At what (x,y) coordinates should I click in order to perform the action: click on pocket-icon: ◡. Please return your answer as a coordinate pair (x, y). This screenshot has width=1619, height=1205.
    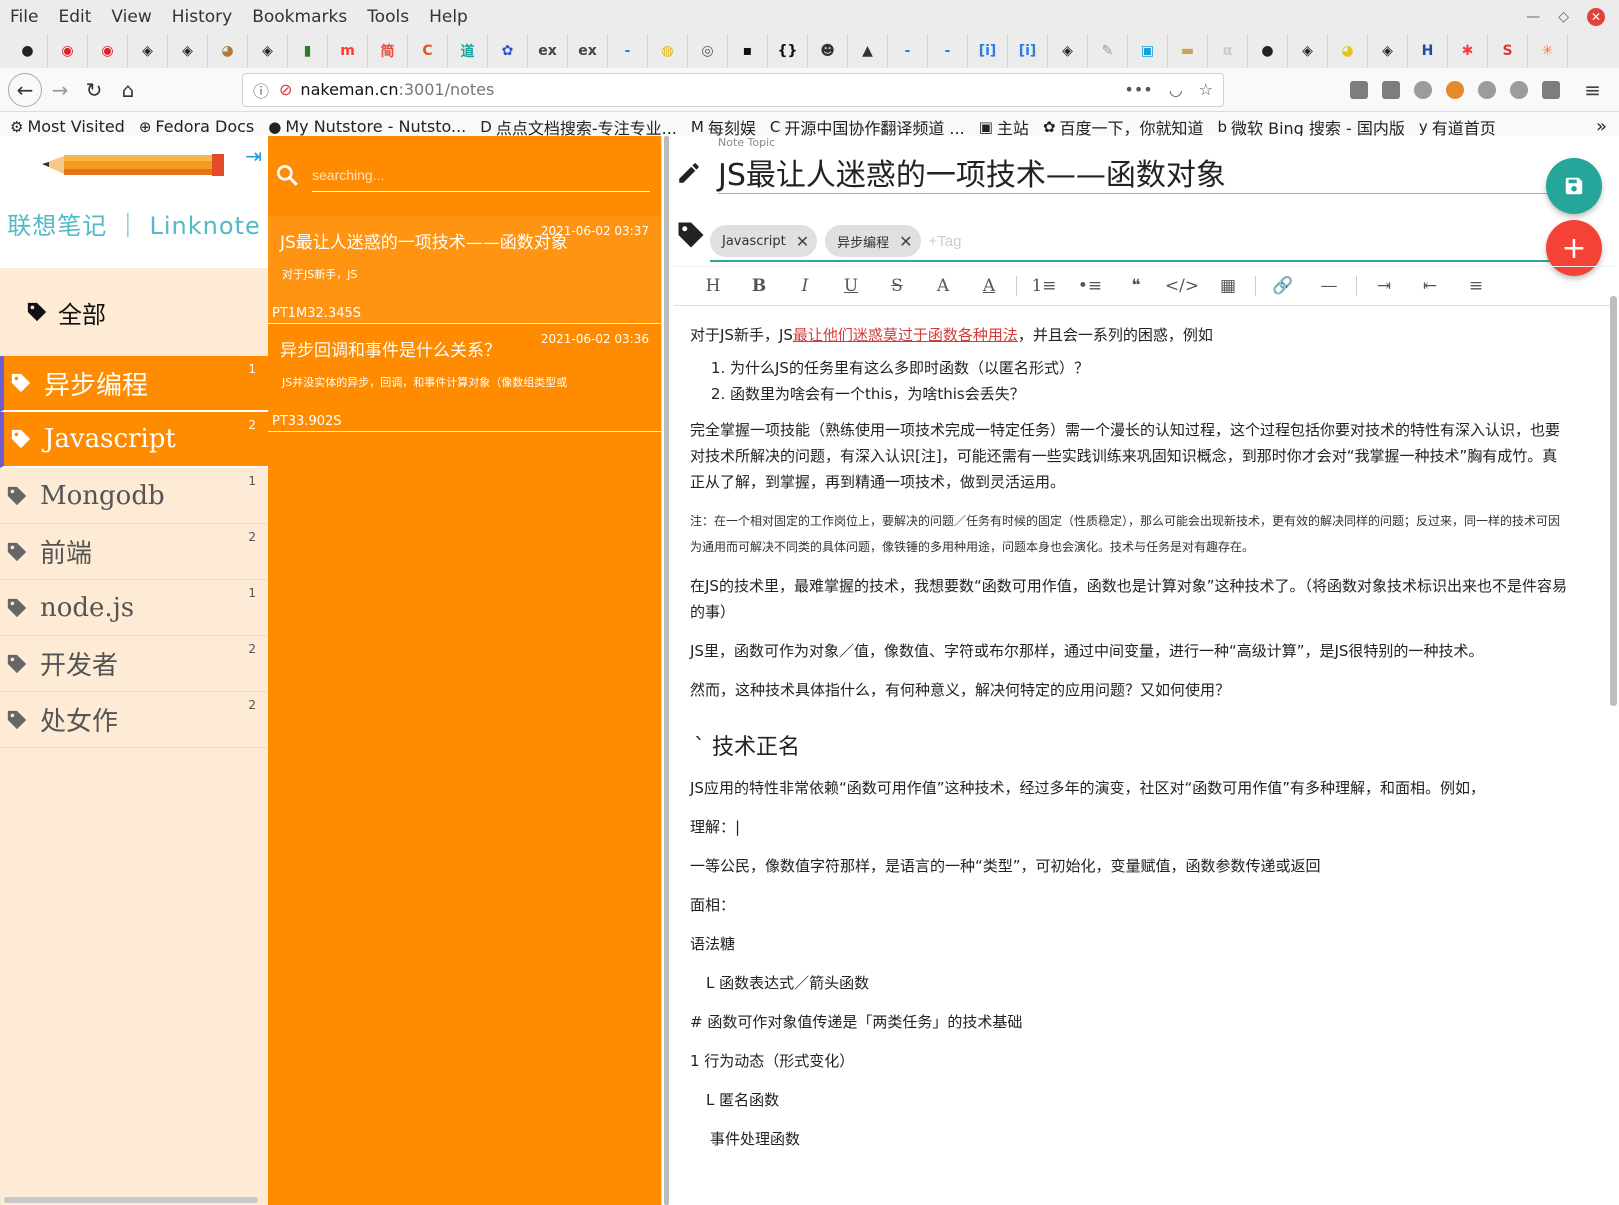
    Looking at the image, I should click on (1176, 89).